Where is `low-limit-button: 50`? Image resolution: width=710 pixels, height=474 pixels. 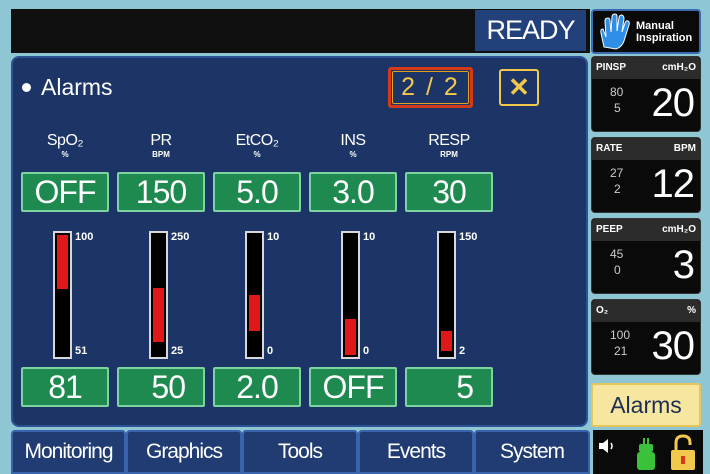 low-limit-button: 50 is located at coordinates (161, 387).